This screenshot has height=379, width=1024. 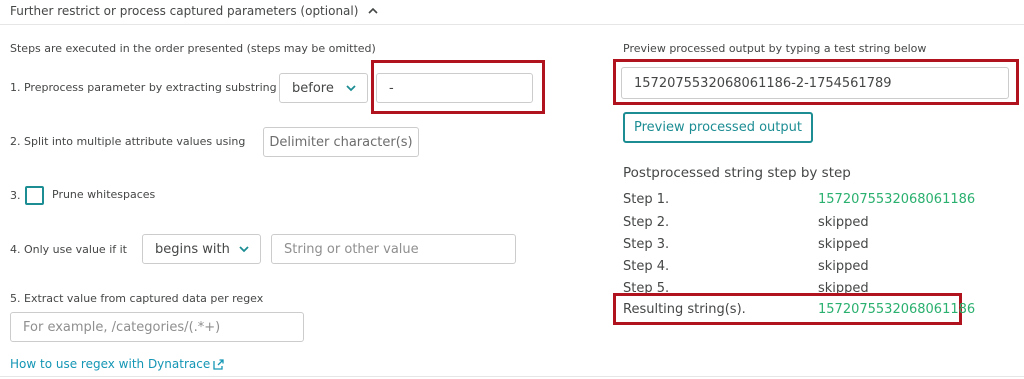 What do you see at coordinates (373, 11) in the screenshot?
I see `chevron-up-icon` at bounding box center [373, 11].